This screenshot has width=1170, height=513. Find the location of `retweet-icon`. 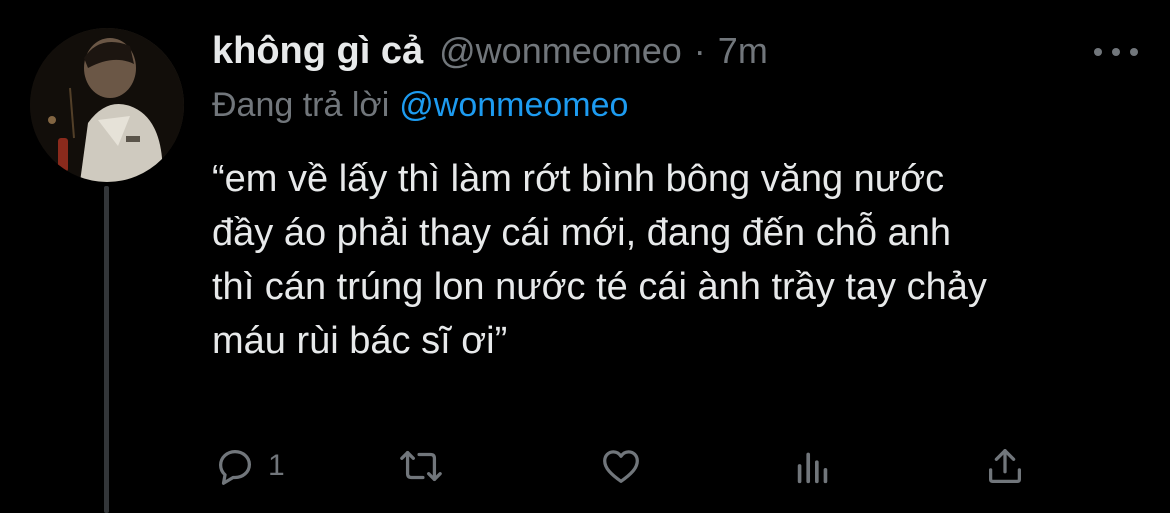

retweet-icon is located at coordinates (421, 466).